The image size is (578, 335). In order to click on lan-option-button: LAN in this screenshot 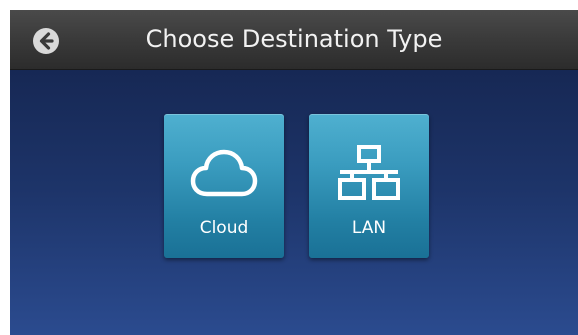, I will do `click(369, 186)`.